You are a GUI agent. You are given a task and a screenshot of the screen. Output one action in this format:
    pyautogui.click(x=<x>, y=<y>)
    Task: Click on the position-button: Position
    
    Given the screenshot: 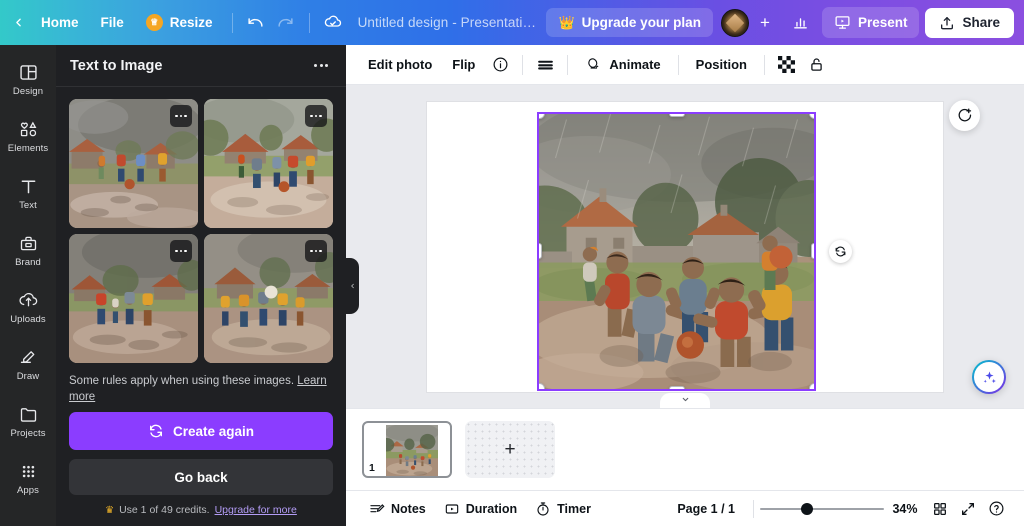 What is the action you would take?
    pyautogui.click(x=721, y=64)
    